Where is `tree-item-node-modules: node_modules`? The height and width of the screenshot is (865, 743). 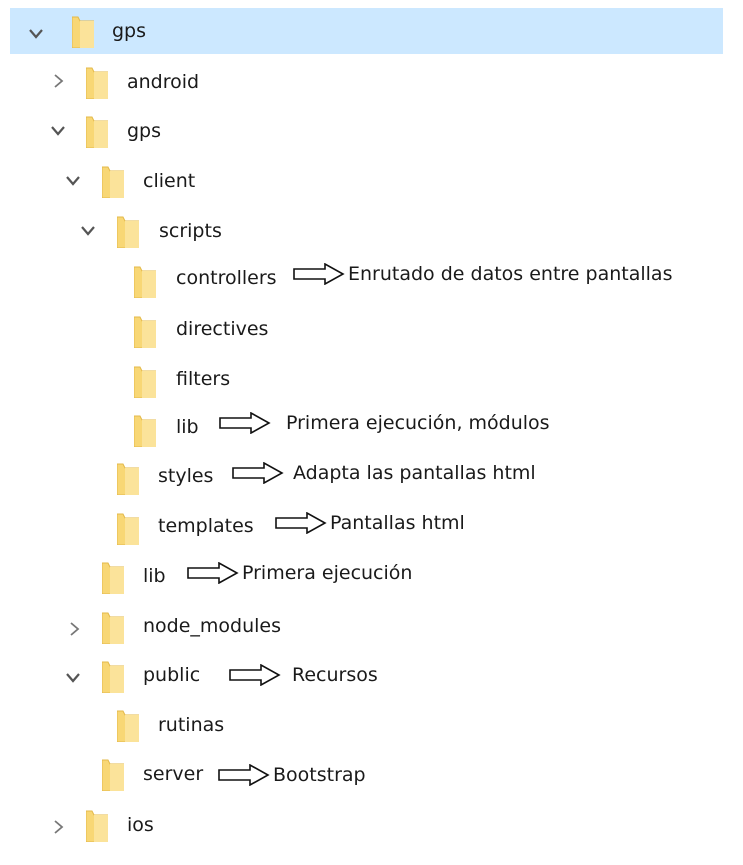
tree-item-node-modules: node_modules is located at coordinates (212, 626).